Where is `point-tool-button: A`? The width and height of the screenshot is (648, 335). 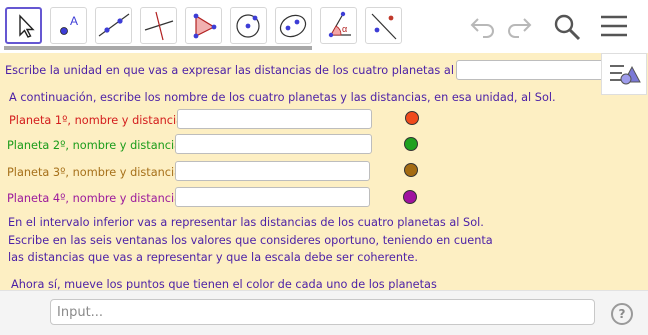 point-tool-button: A is located at coordinates (68, 25).